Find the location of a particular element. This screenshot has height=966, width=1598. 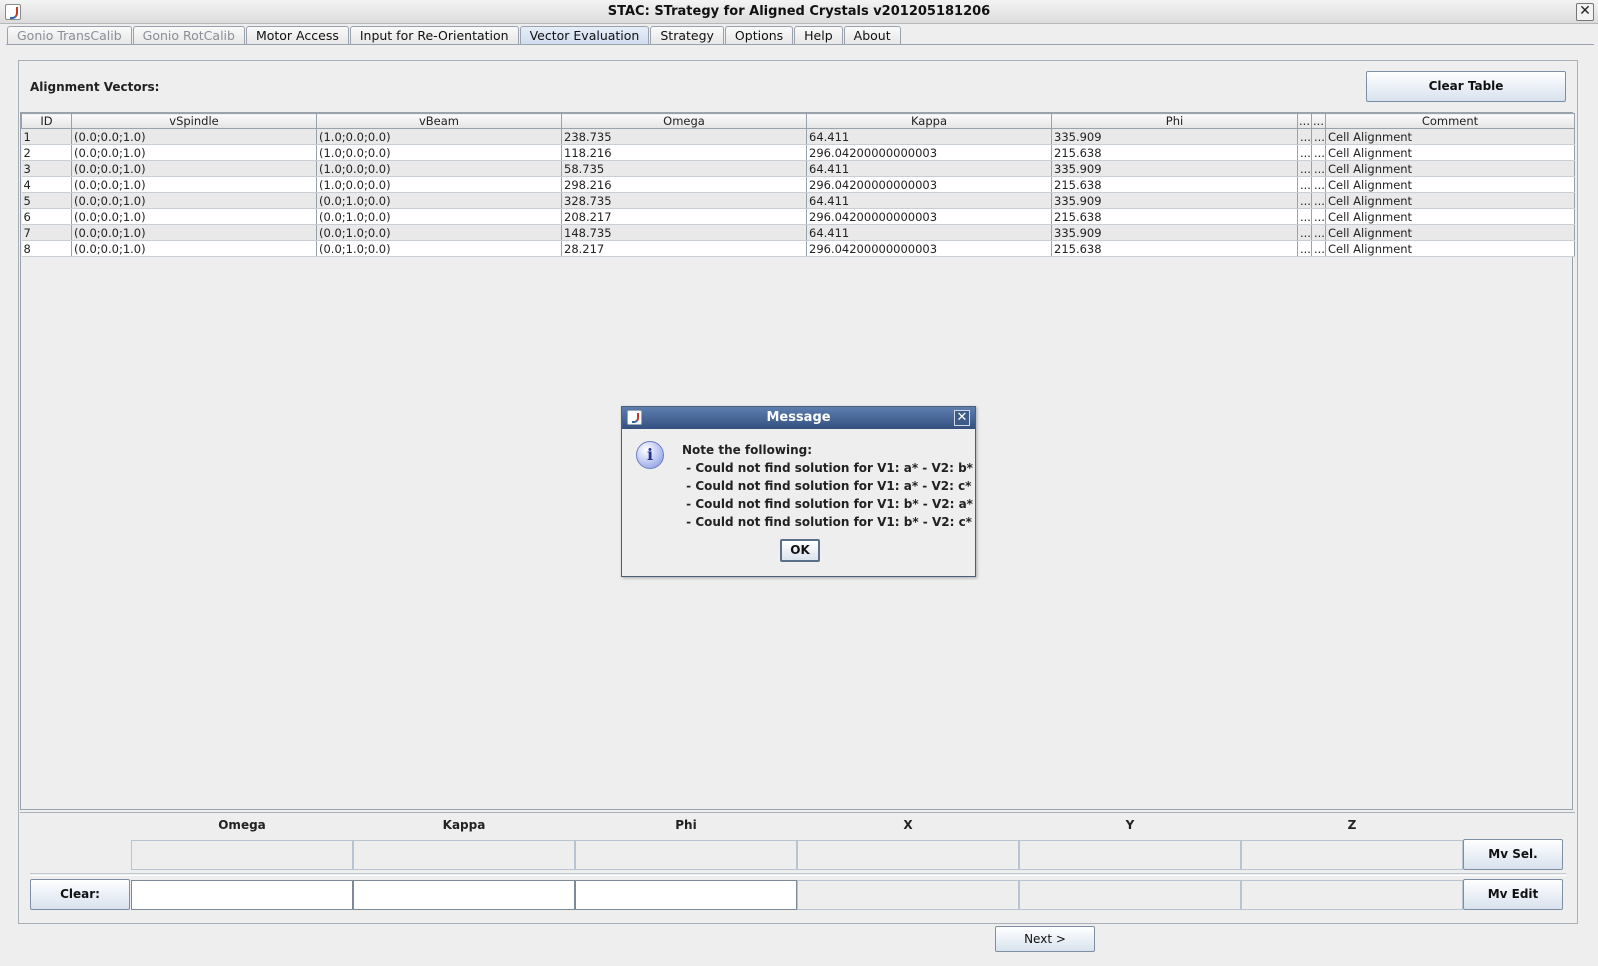

tab-input-reorientation: Input for Re-Orientation is located at coordinates (434, 35).